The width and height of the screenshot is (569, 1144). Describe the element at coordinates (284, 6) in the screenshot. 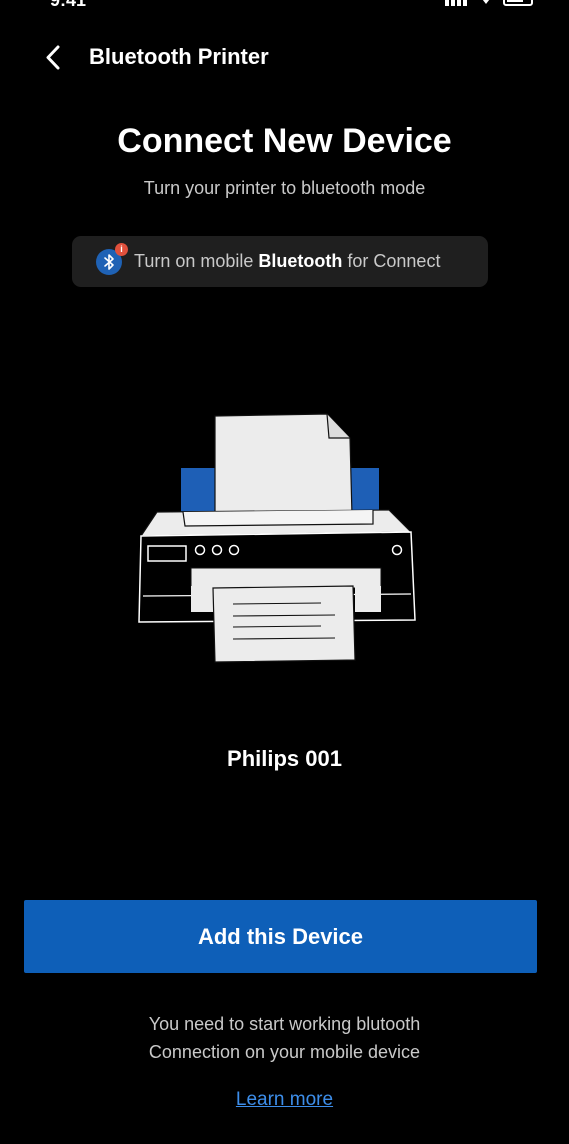

I see `status-bar: 9:41` at that location.